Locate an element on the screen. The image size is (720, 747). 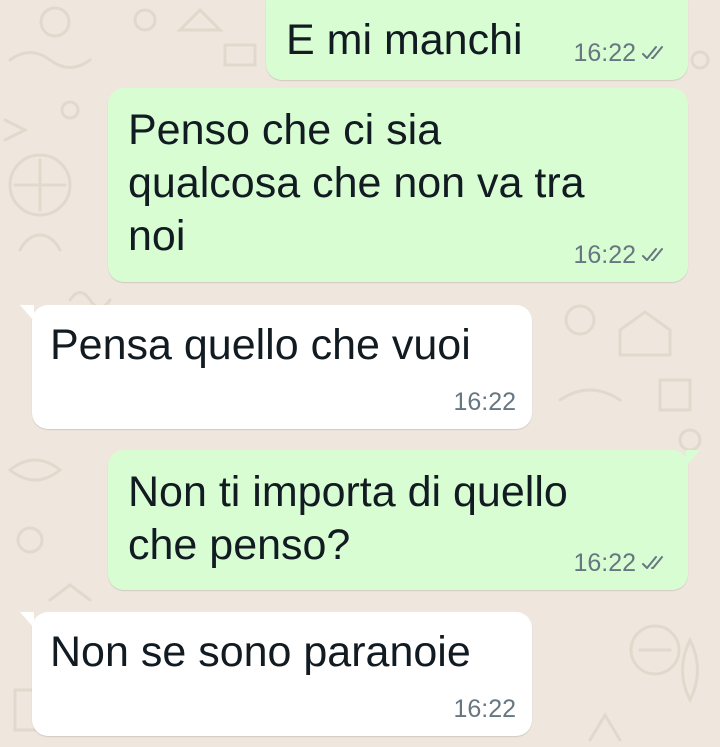
message-text: Non se sono paranoie is located at coordinates (260, 652).